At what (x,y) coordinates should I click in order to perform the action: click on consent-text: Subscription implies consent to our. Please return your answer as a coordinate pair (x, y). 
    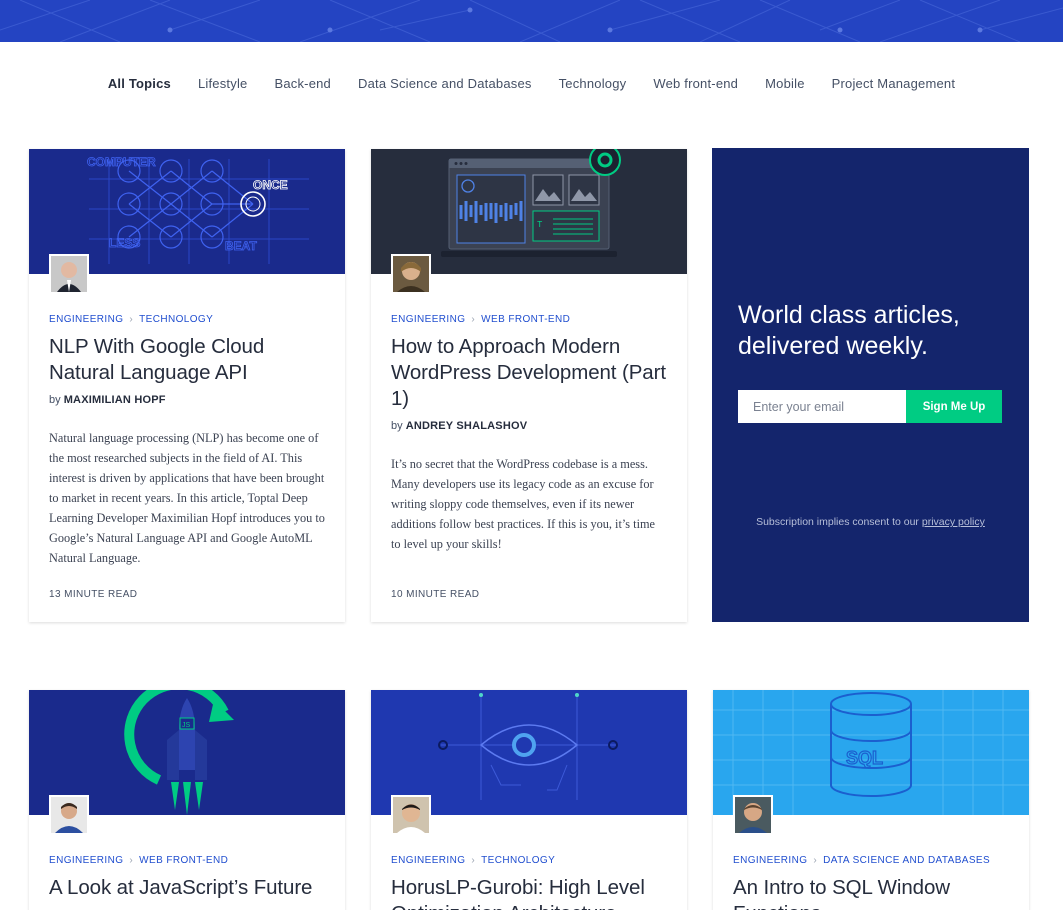
    Looking at the image, I should click on (837, 522).